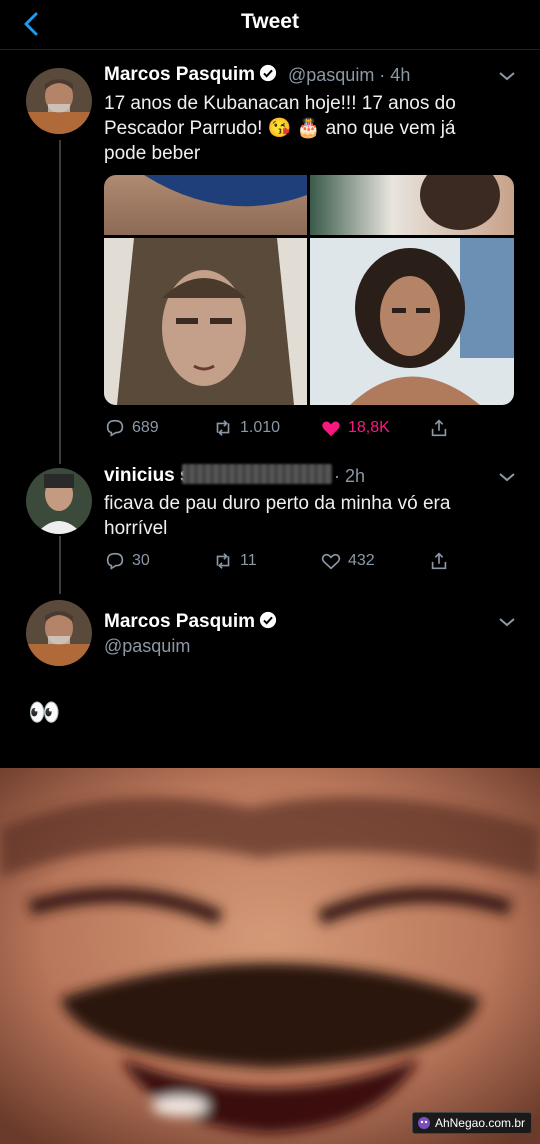 This screenshot has width=540, height=1144. I want to click on logo-icon, so click(423, 1123).